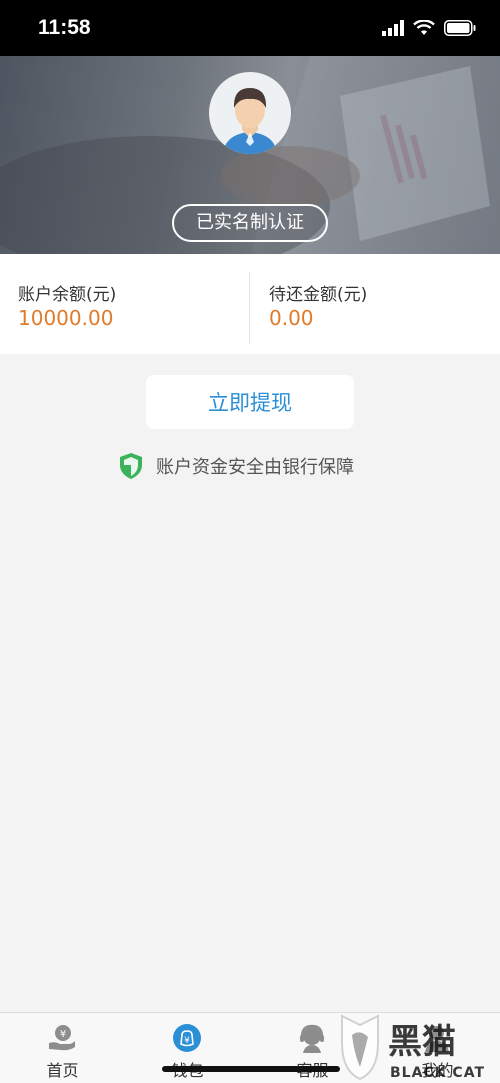 Image resolution: width=500 pixels, height=1083 pixels. I want to click on pending-repay-card: 待还金额(元) 0.00, so click(375, 304).